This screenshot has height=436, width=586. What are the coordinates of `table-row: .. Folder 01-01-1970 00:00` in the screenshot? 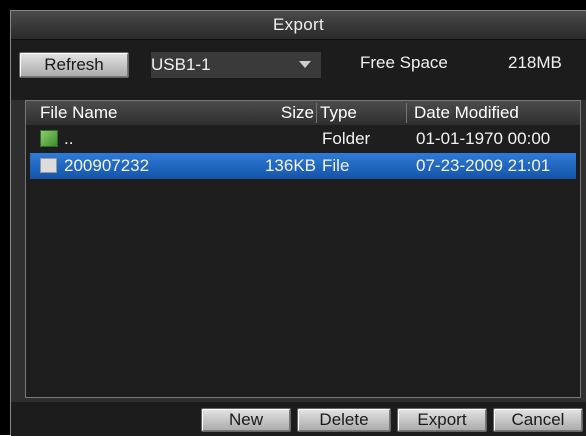 It's located at (306, 139).